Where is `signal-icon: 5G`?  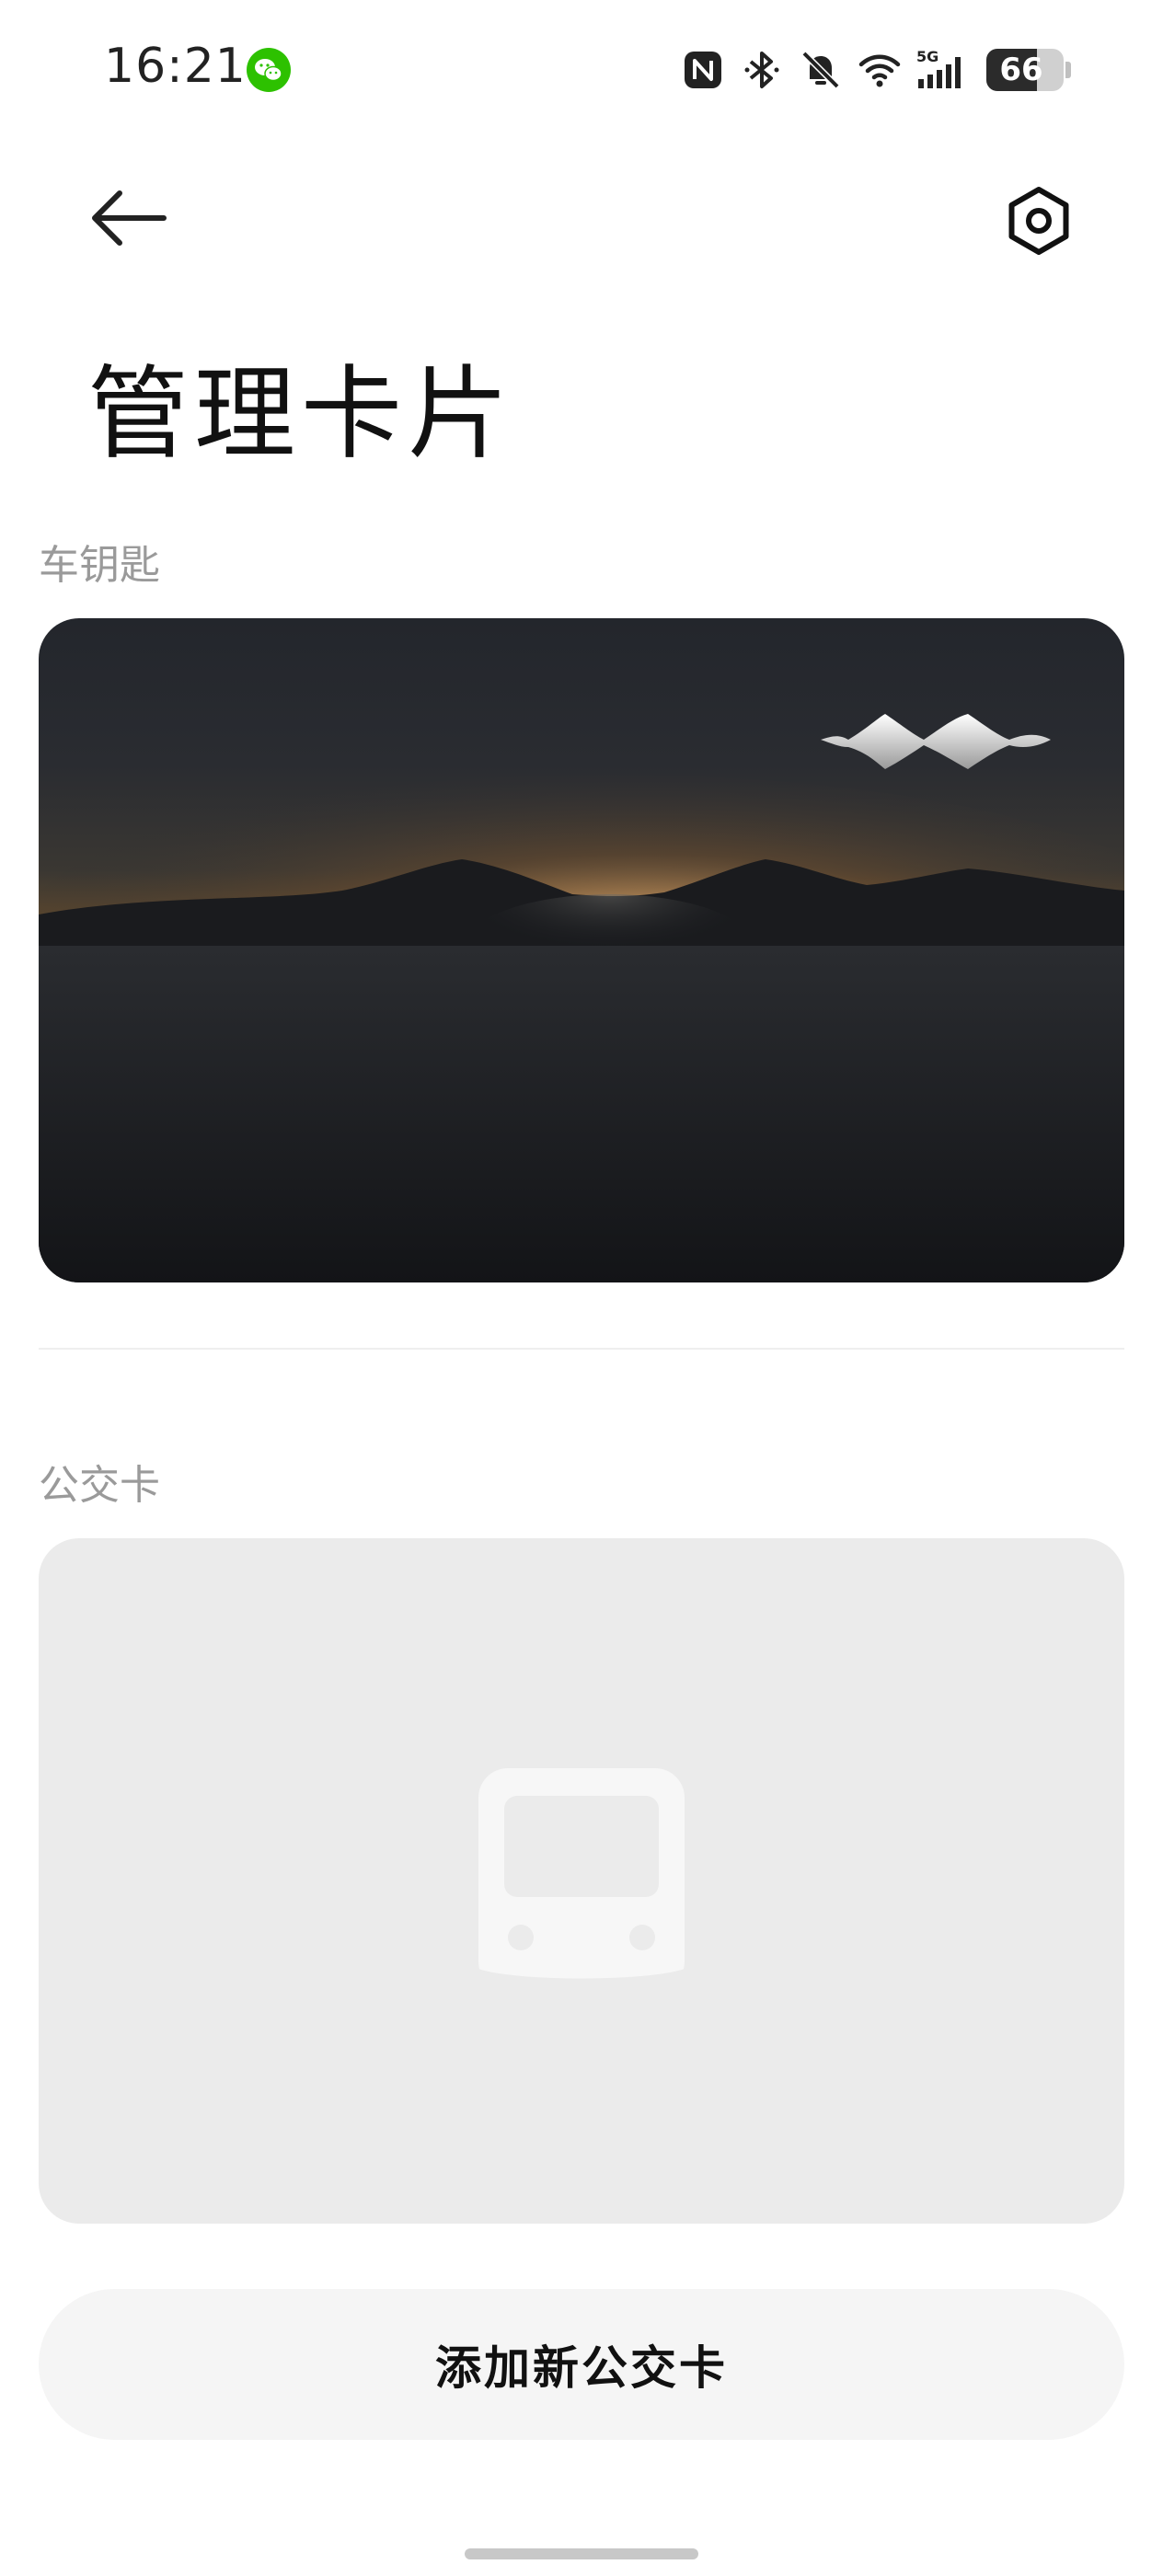
signal-icon: 5G is located at coordinates (939, 68).